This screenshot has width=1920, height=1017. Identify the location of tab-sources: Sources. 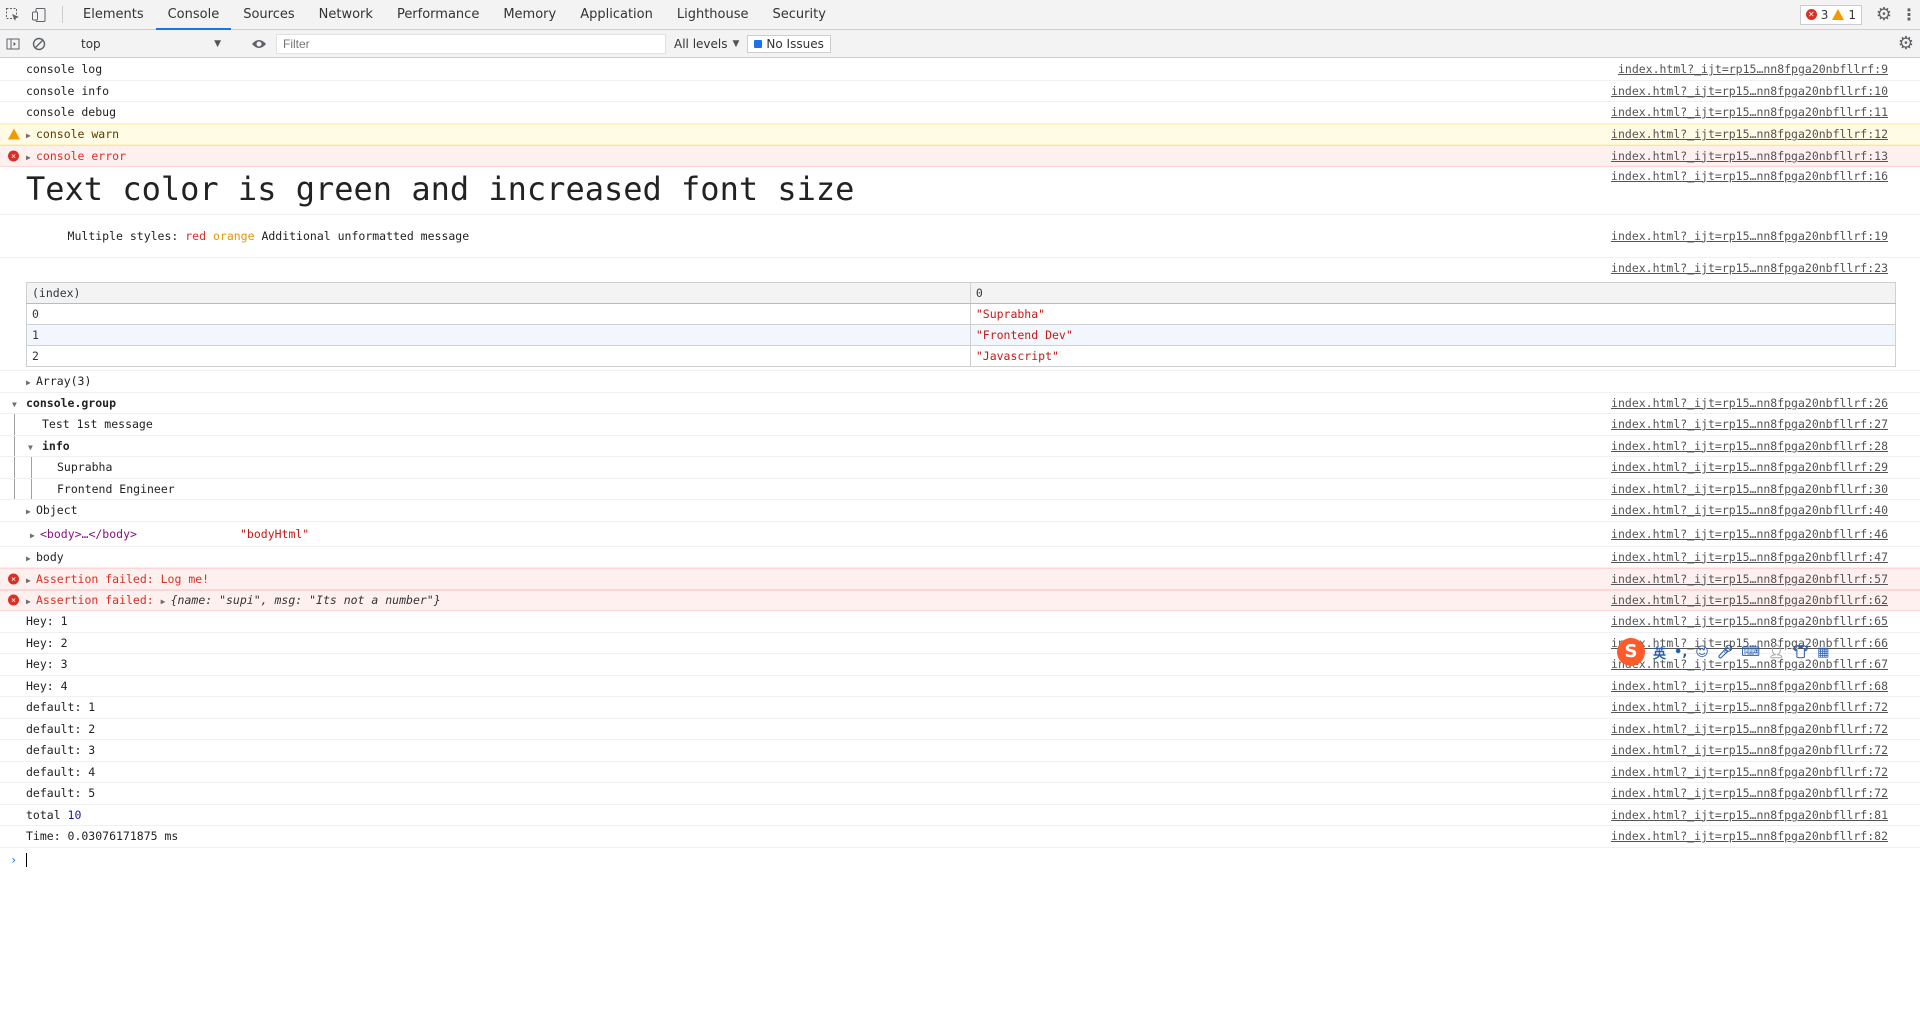
(268, 14).